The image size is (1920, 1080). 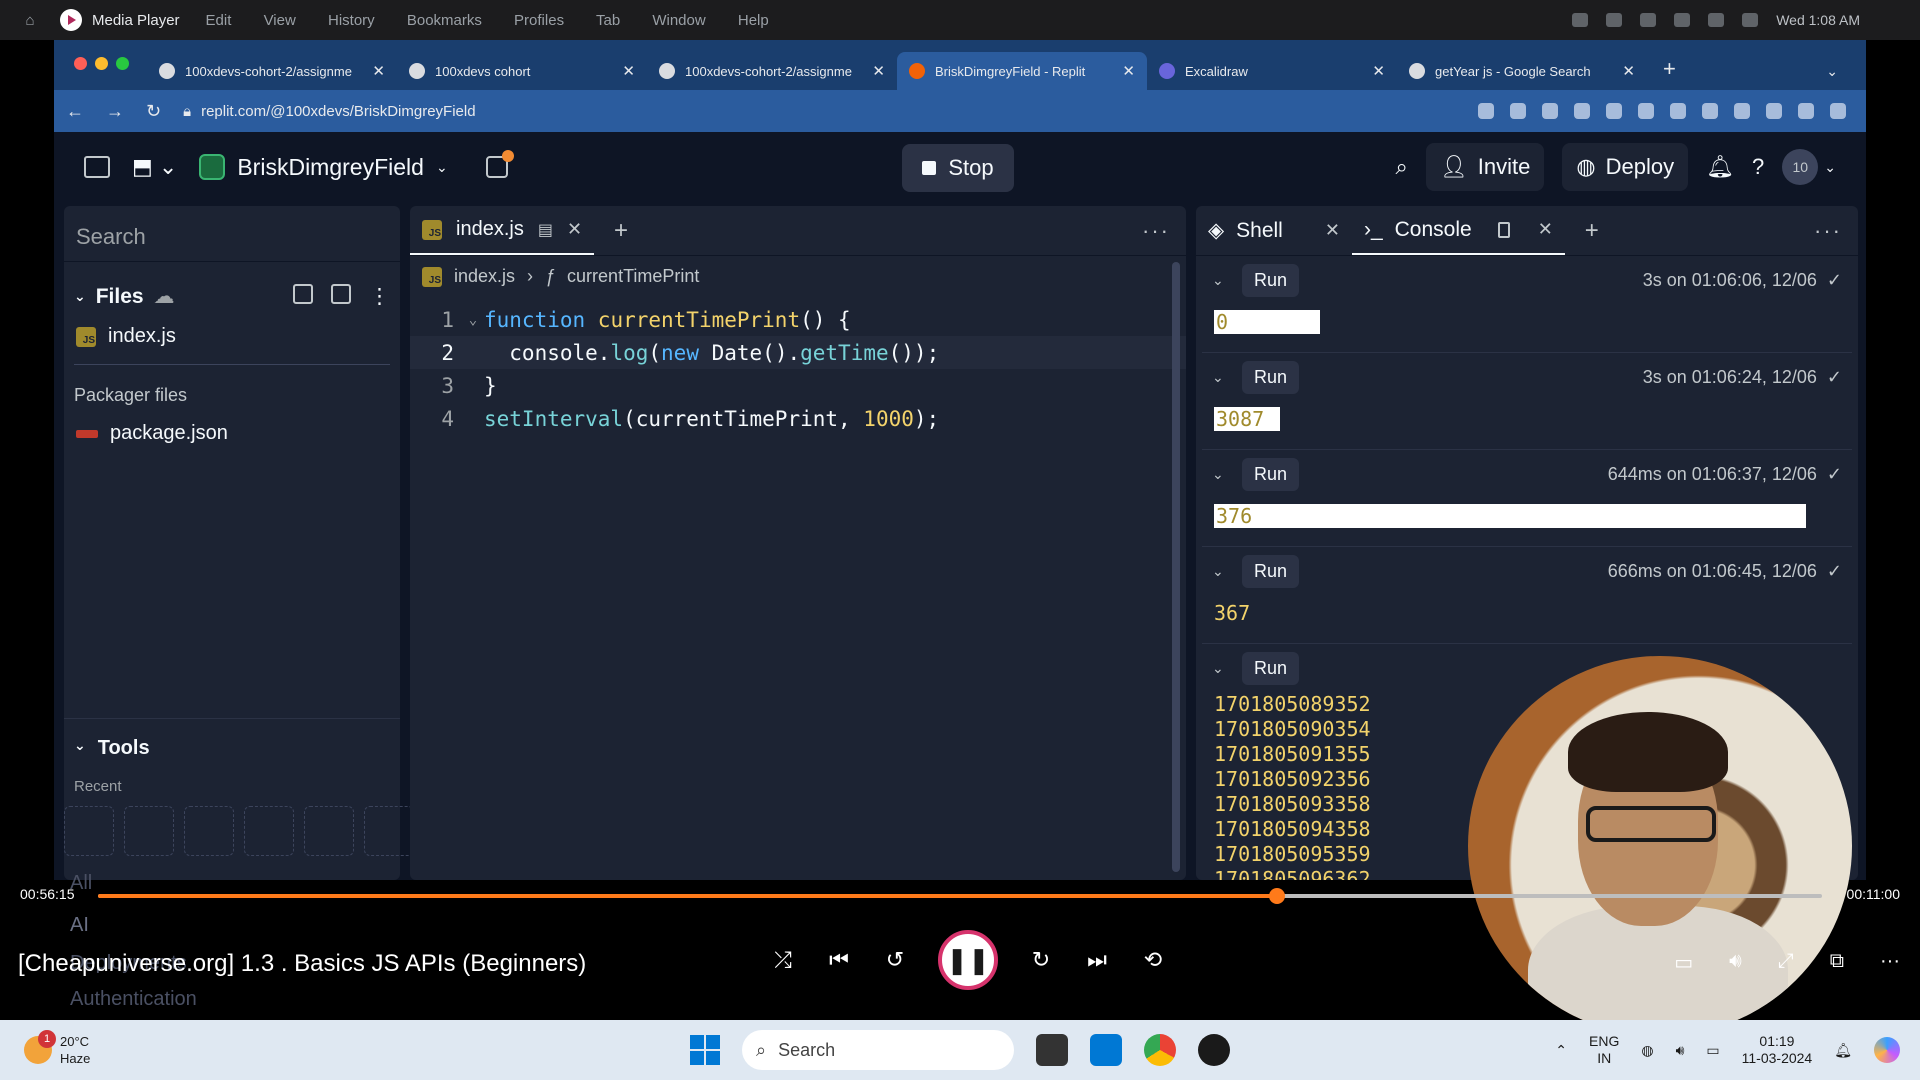 I want to click on search-icon, so click(x=1750, y=20).